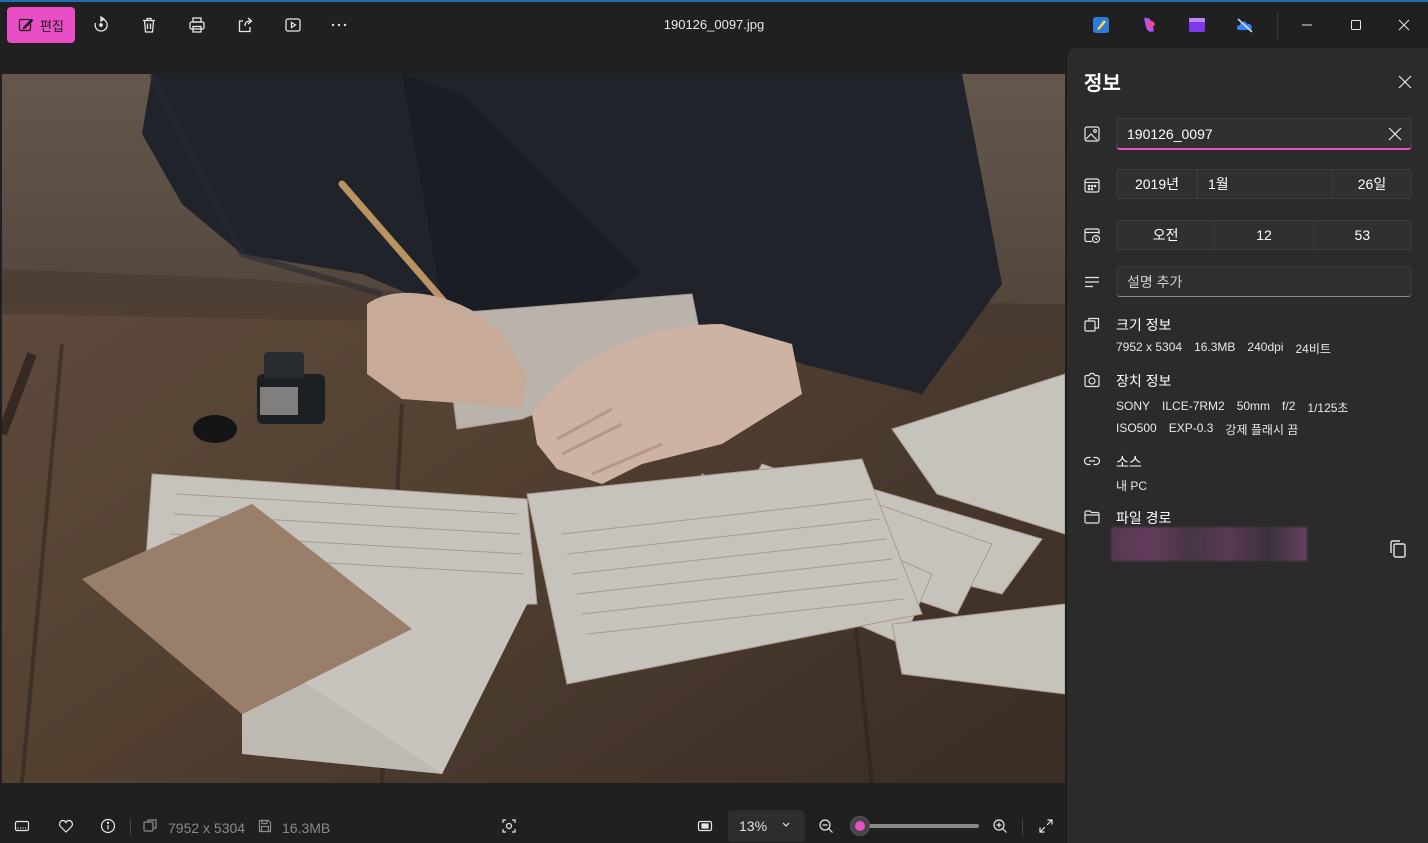  I want to click on clipchamp-button, so click(1197, 25).